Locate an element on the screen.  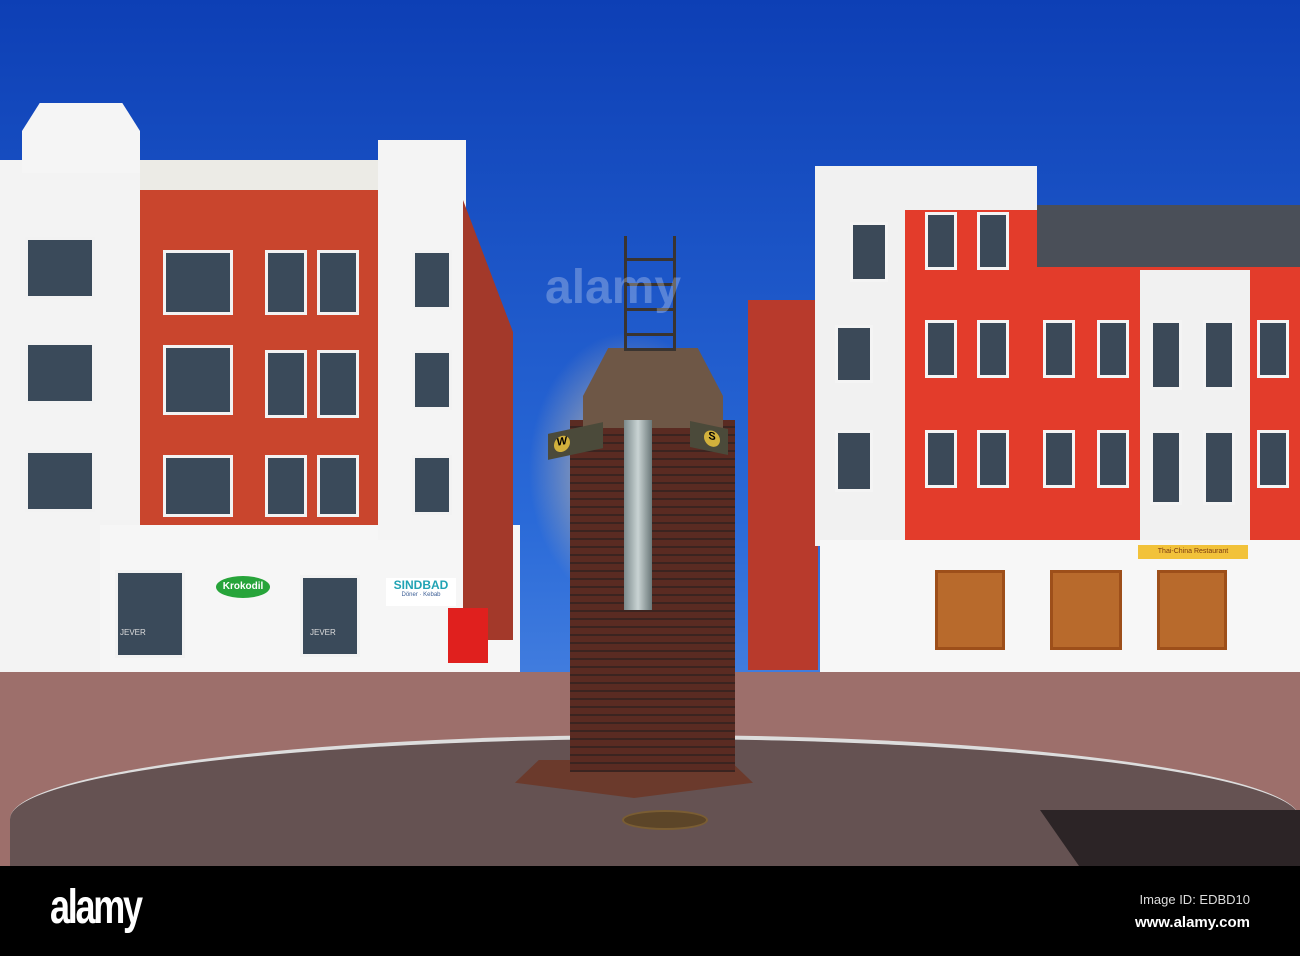
shadow is located at coordinates (1170, 838).